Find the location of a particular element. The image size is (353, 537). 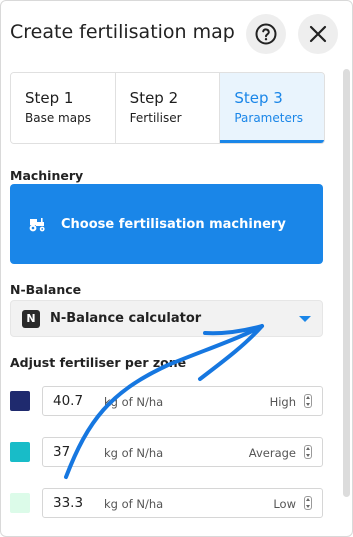

zone-row-average: 37 kg of N/ha Average is located at coordinates (166, 452).